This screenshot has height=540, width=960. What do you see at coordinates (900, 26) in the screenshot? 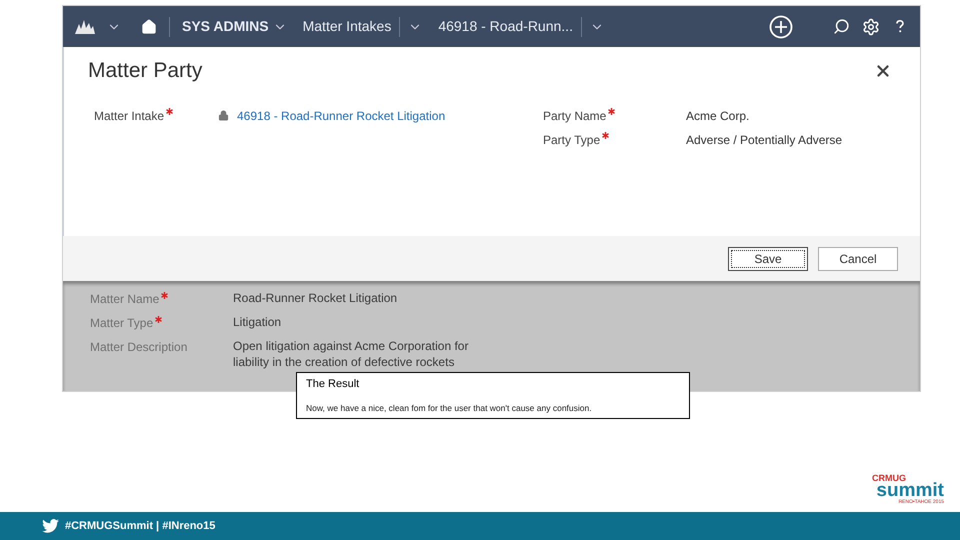
I see `help-icon` at bounding box center [900, 26].